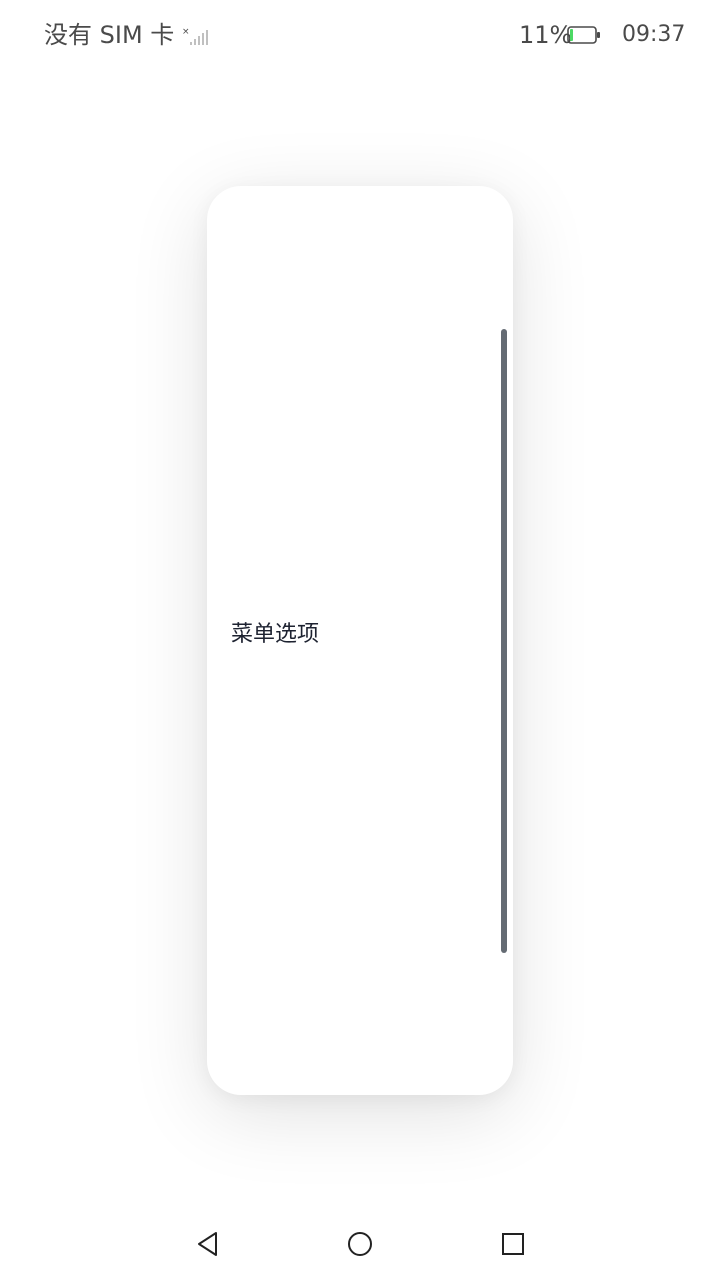 This screenshot has width=720, height=1280. I want to click on back-triangle-icon, so click(207, 1244).